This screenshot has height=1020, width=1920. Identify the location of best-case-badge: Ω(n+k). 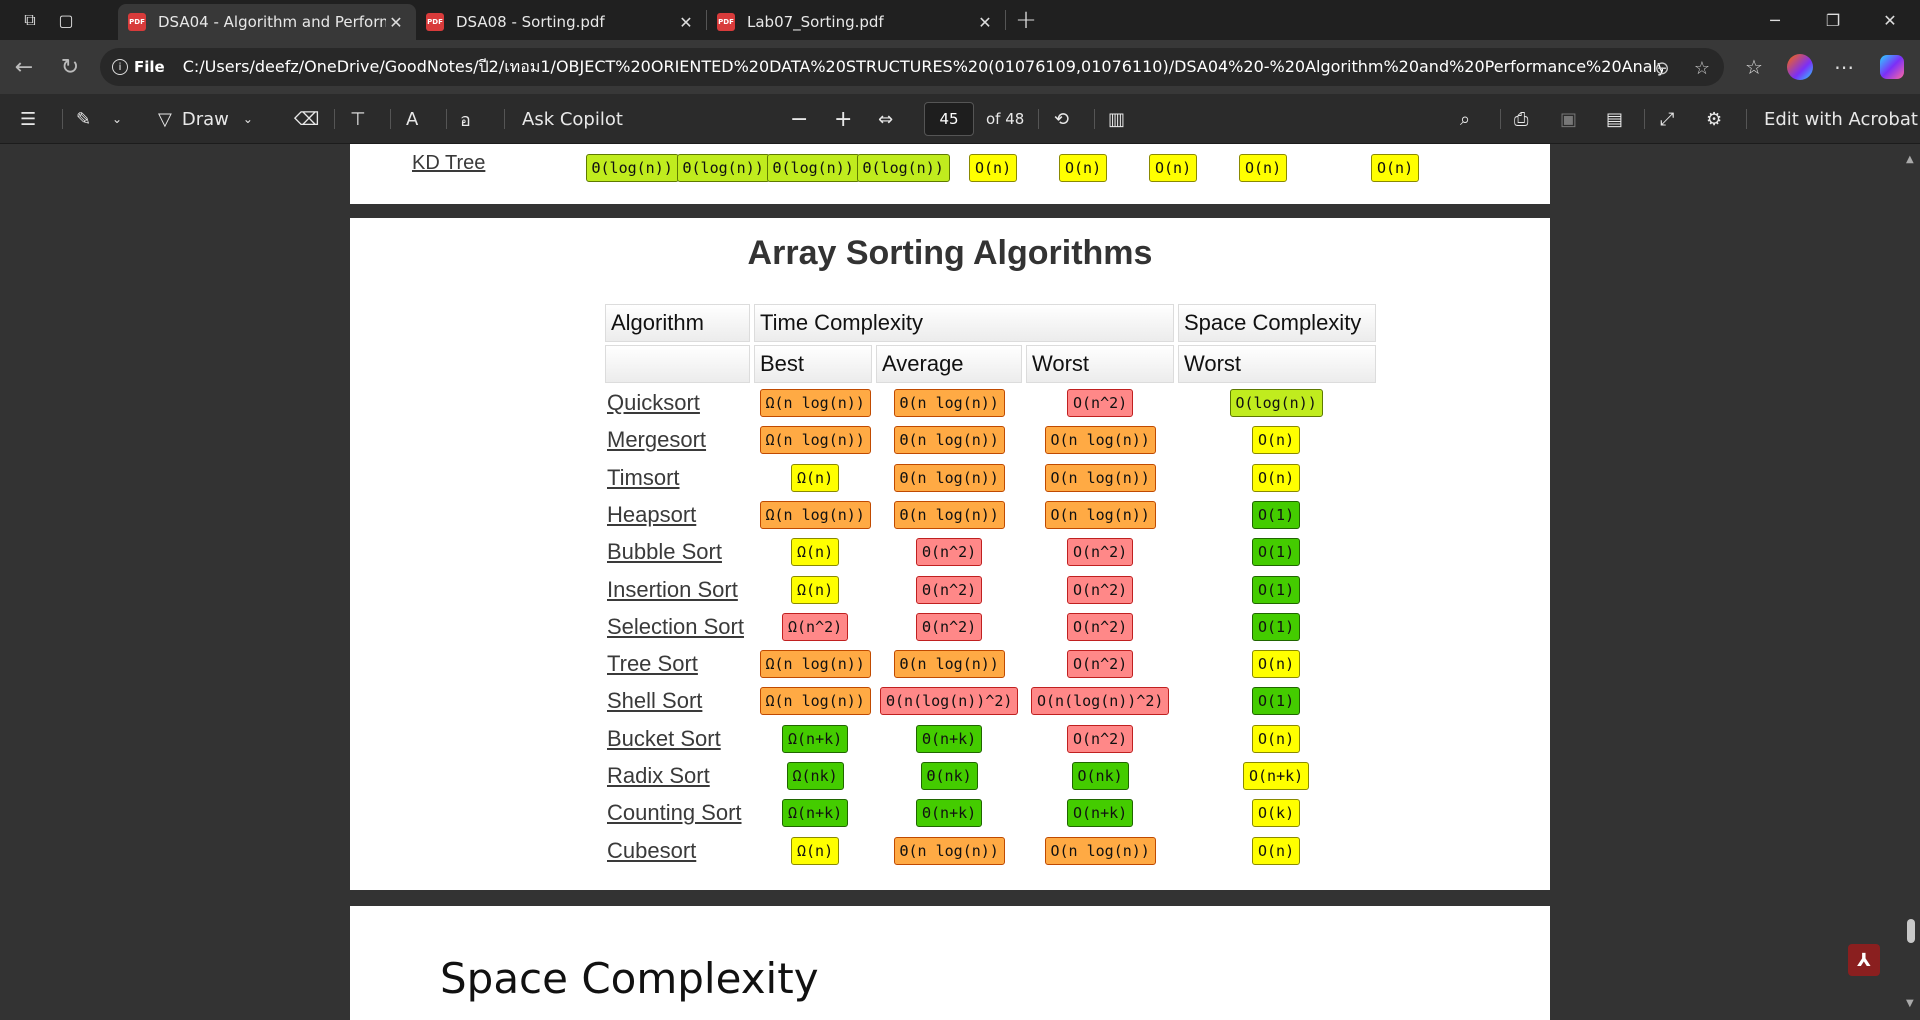
(815, 813).